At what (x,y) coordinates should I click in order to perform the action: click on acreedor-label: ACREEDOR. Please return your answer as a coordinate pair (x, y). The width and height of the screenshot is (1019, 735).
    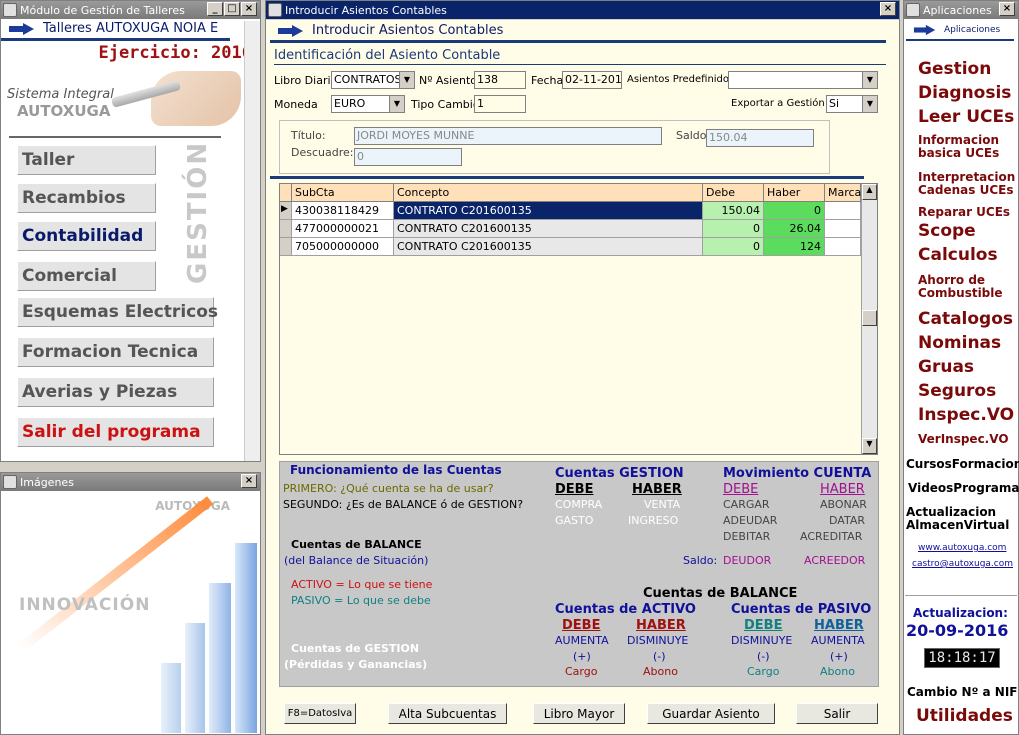
    Looking at the image, I should click on (835, 560).